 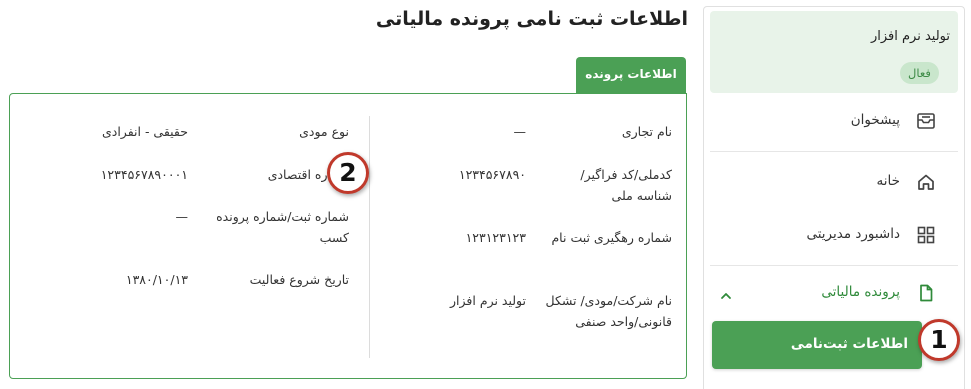 What do you see at coordinates (888, 181) in the screenshot?
I see `sidebar-item-label: خانه` at bounding box center [888, 181].